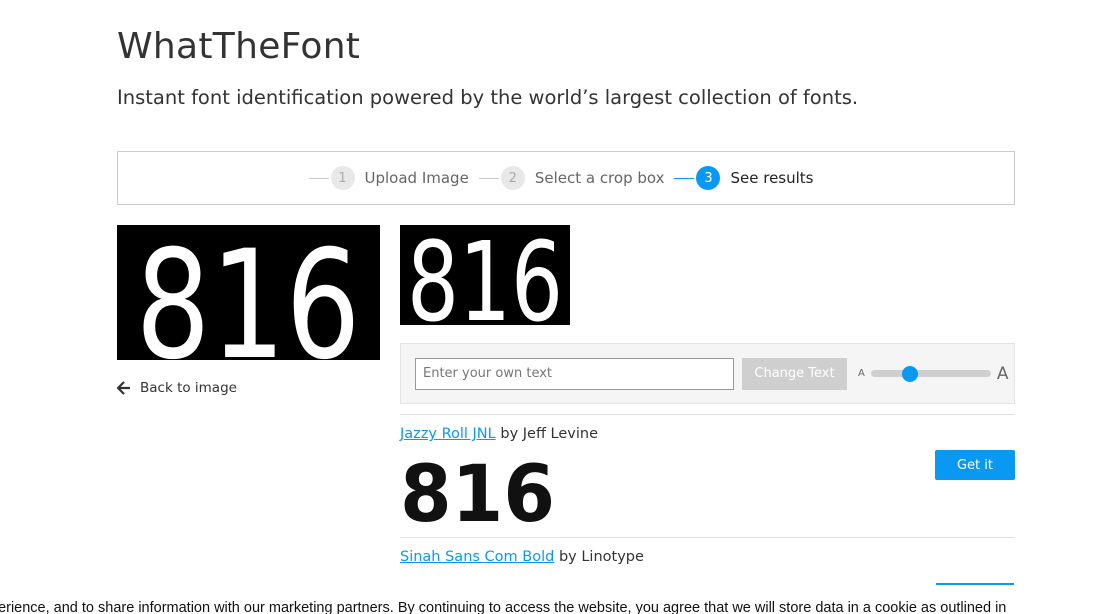 The height and width of the screenshot is (614, 1111). What do you see at coordinates (794, 373) in the screenshot?
I see `change-text-button: Change Text` at bounding box center [794, 373].